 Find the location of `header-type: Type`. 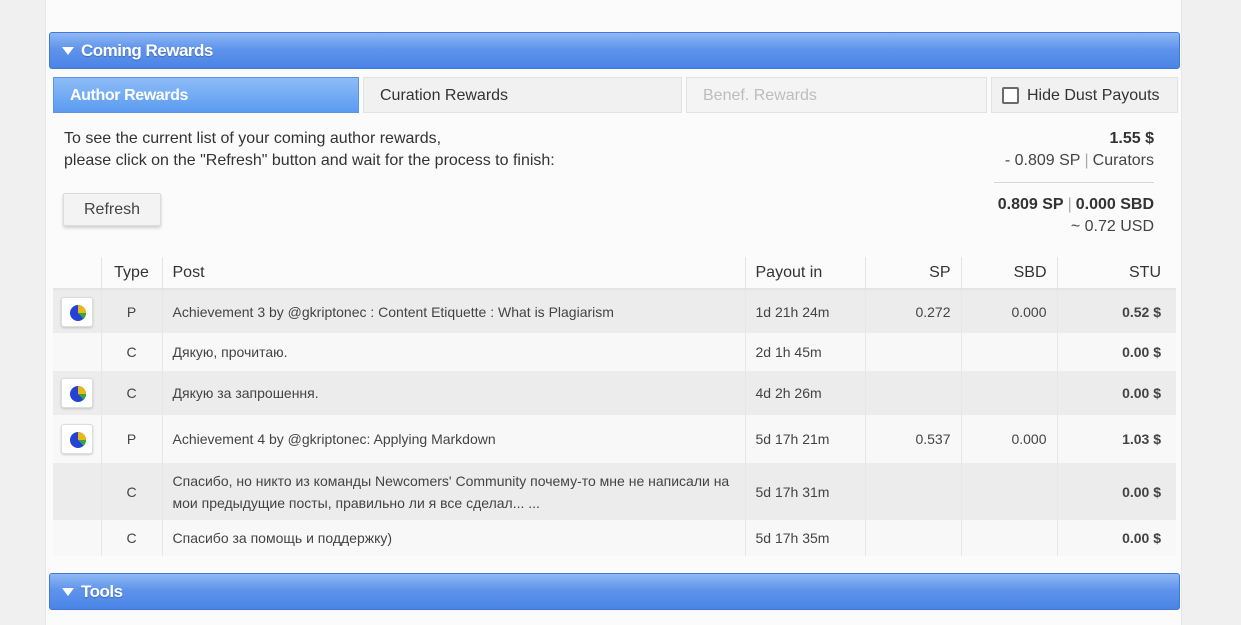

header-type: Type is located at coordinates (132, 273).